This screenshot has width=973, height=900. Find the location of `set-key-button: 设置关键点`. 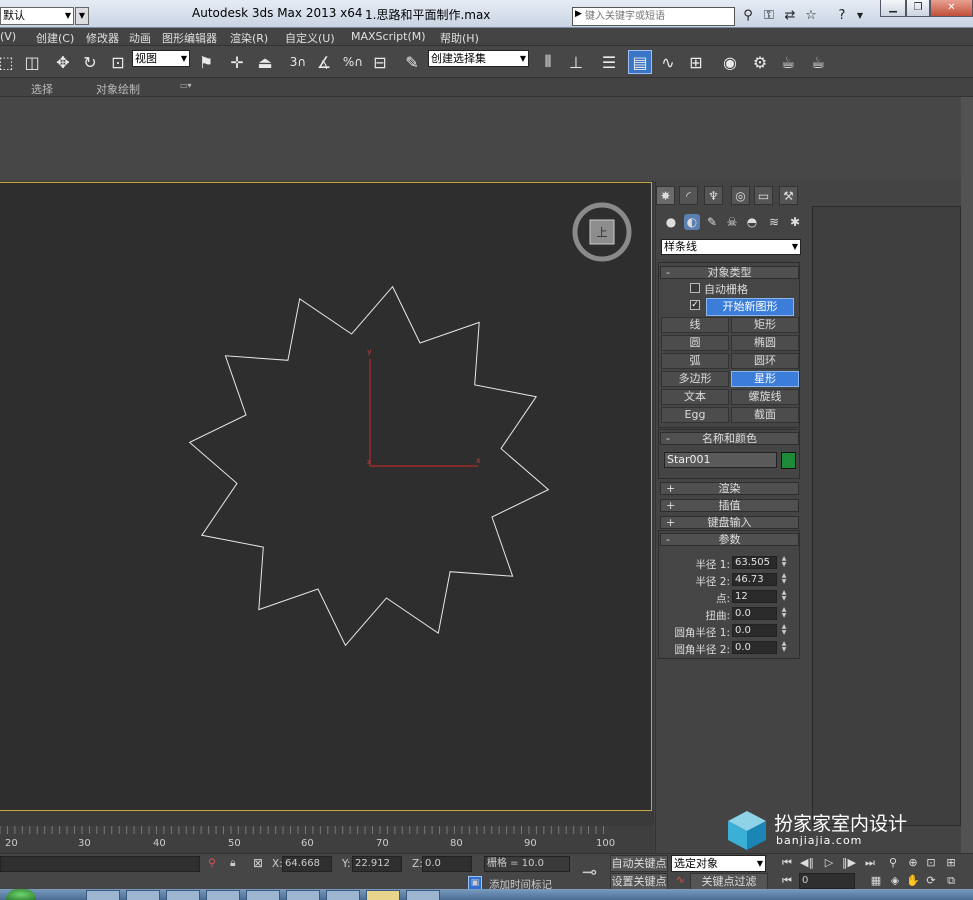

set-key-button: 设置关键点 is located at coordinates (639, 881).